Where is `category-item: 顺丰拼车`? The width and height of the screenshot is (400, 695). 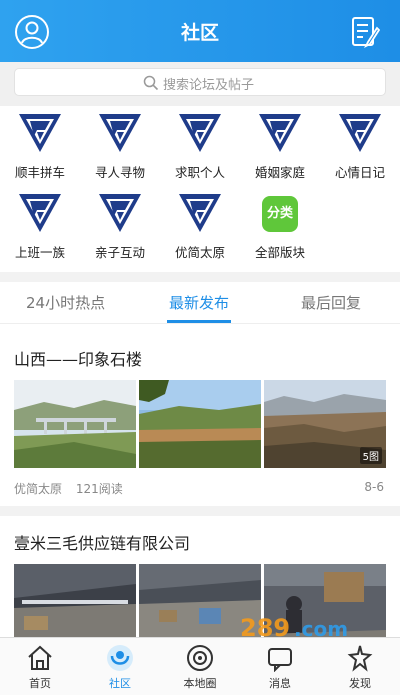
category-item: 顺丰拼车 is located at coordinates (40, 144).